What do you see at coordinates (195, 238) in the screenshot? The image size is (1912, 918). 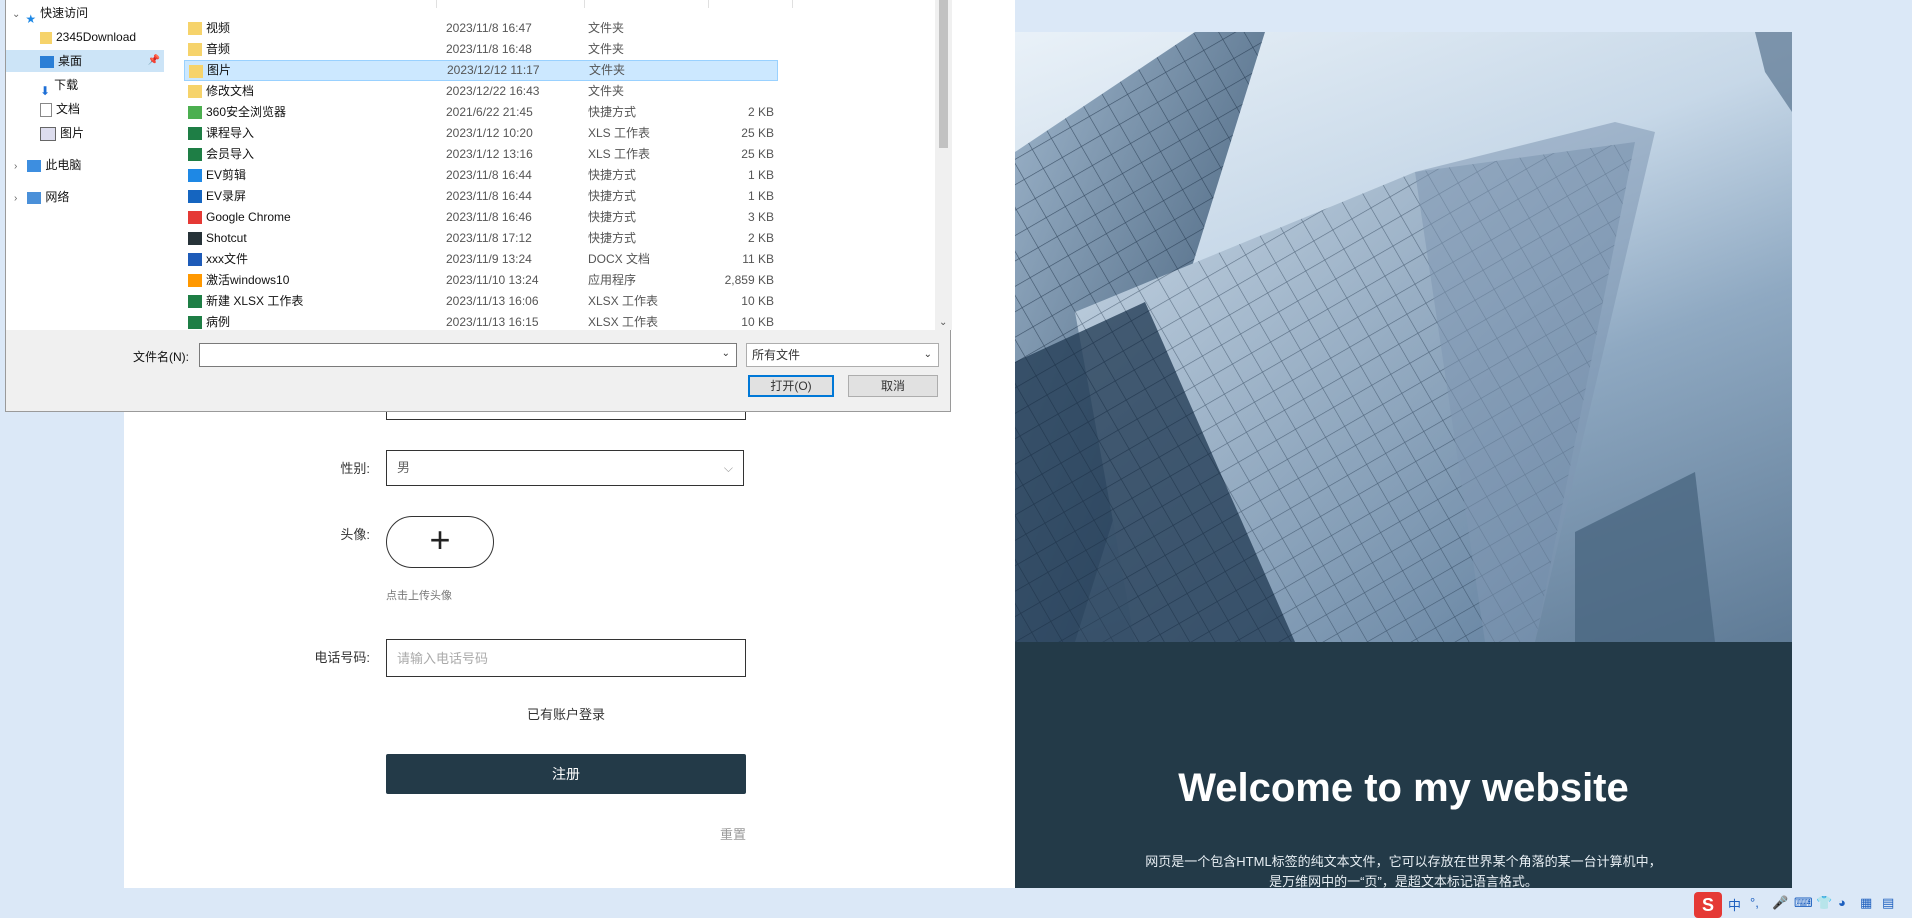 I see `shotcut-icon` at bounding box center [195, 238].